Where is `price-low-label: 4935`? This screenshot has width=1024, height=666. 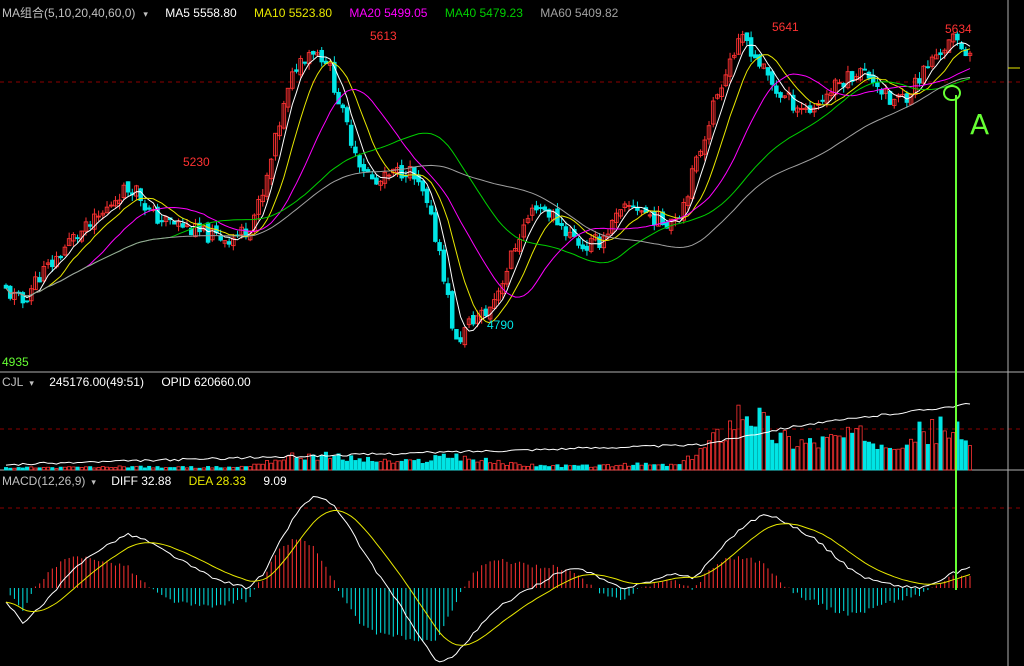
price-low-label: 4935 is located at coordinates (15, 362).